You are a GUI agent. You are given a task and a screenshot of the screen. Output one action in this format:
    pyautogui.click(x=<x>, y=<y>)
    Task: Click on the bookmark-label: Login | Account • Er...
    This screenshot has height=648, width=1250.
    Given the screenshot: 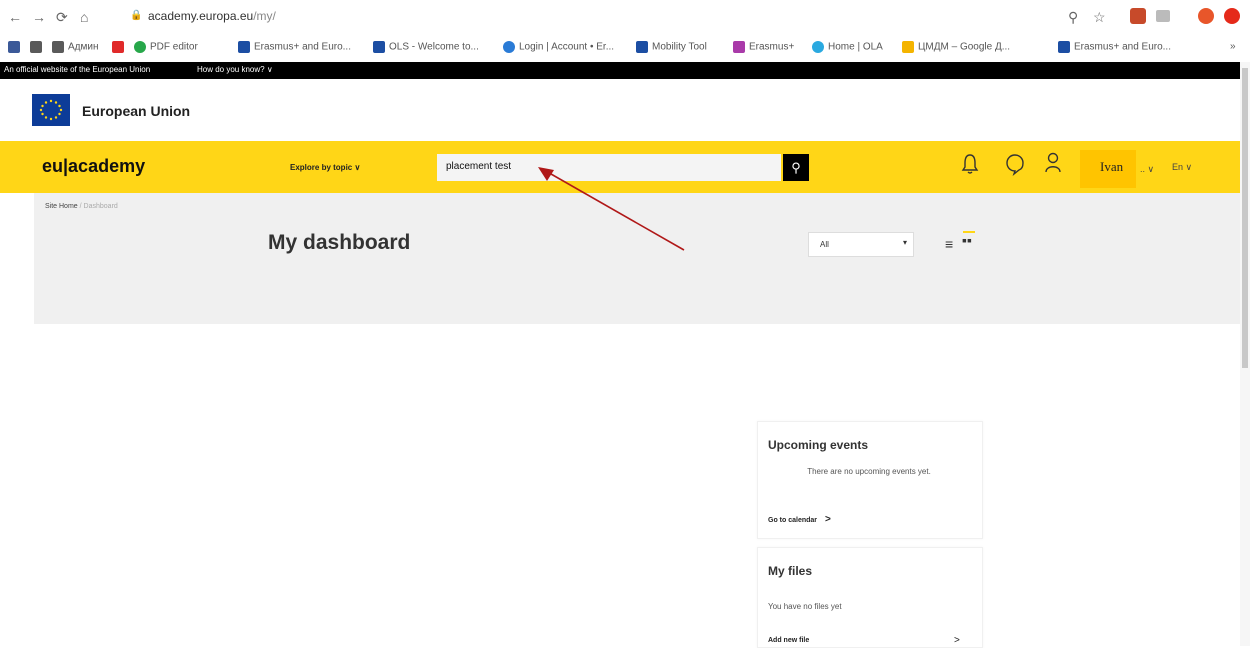 What is the action you would take?
    pyautogui.click(x=567, y=47)
    